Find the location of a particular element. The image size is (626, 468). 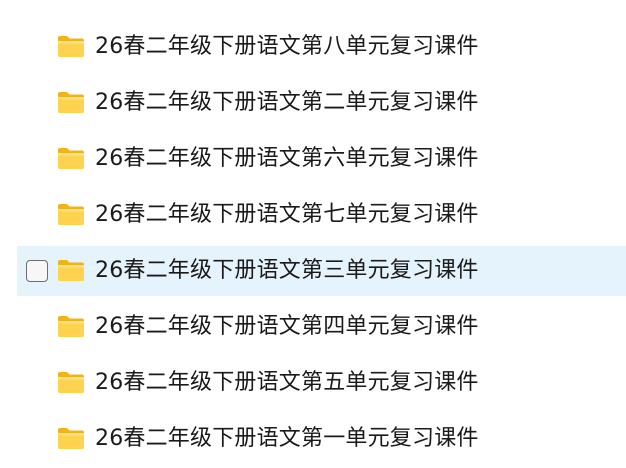

folder-row: 26春二年级下册语文第四单元复习课件 is located at coordinates (321, 327).